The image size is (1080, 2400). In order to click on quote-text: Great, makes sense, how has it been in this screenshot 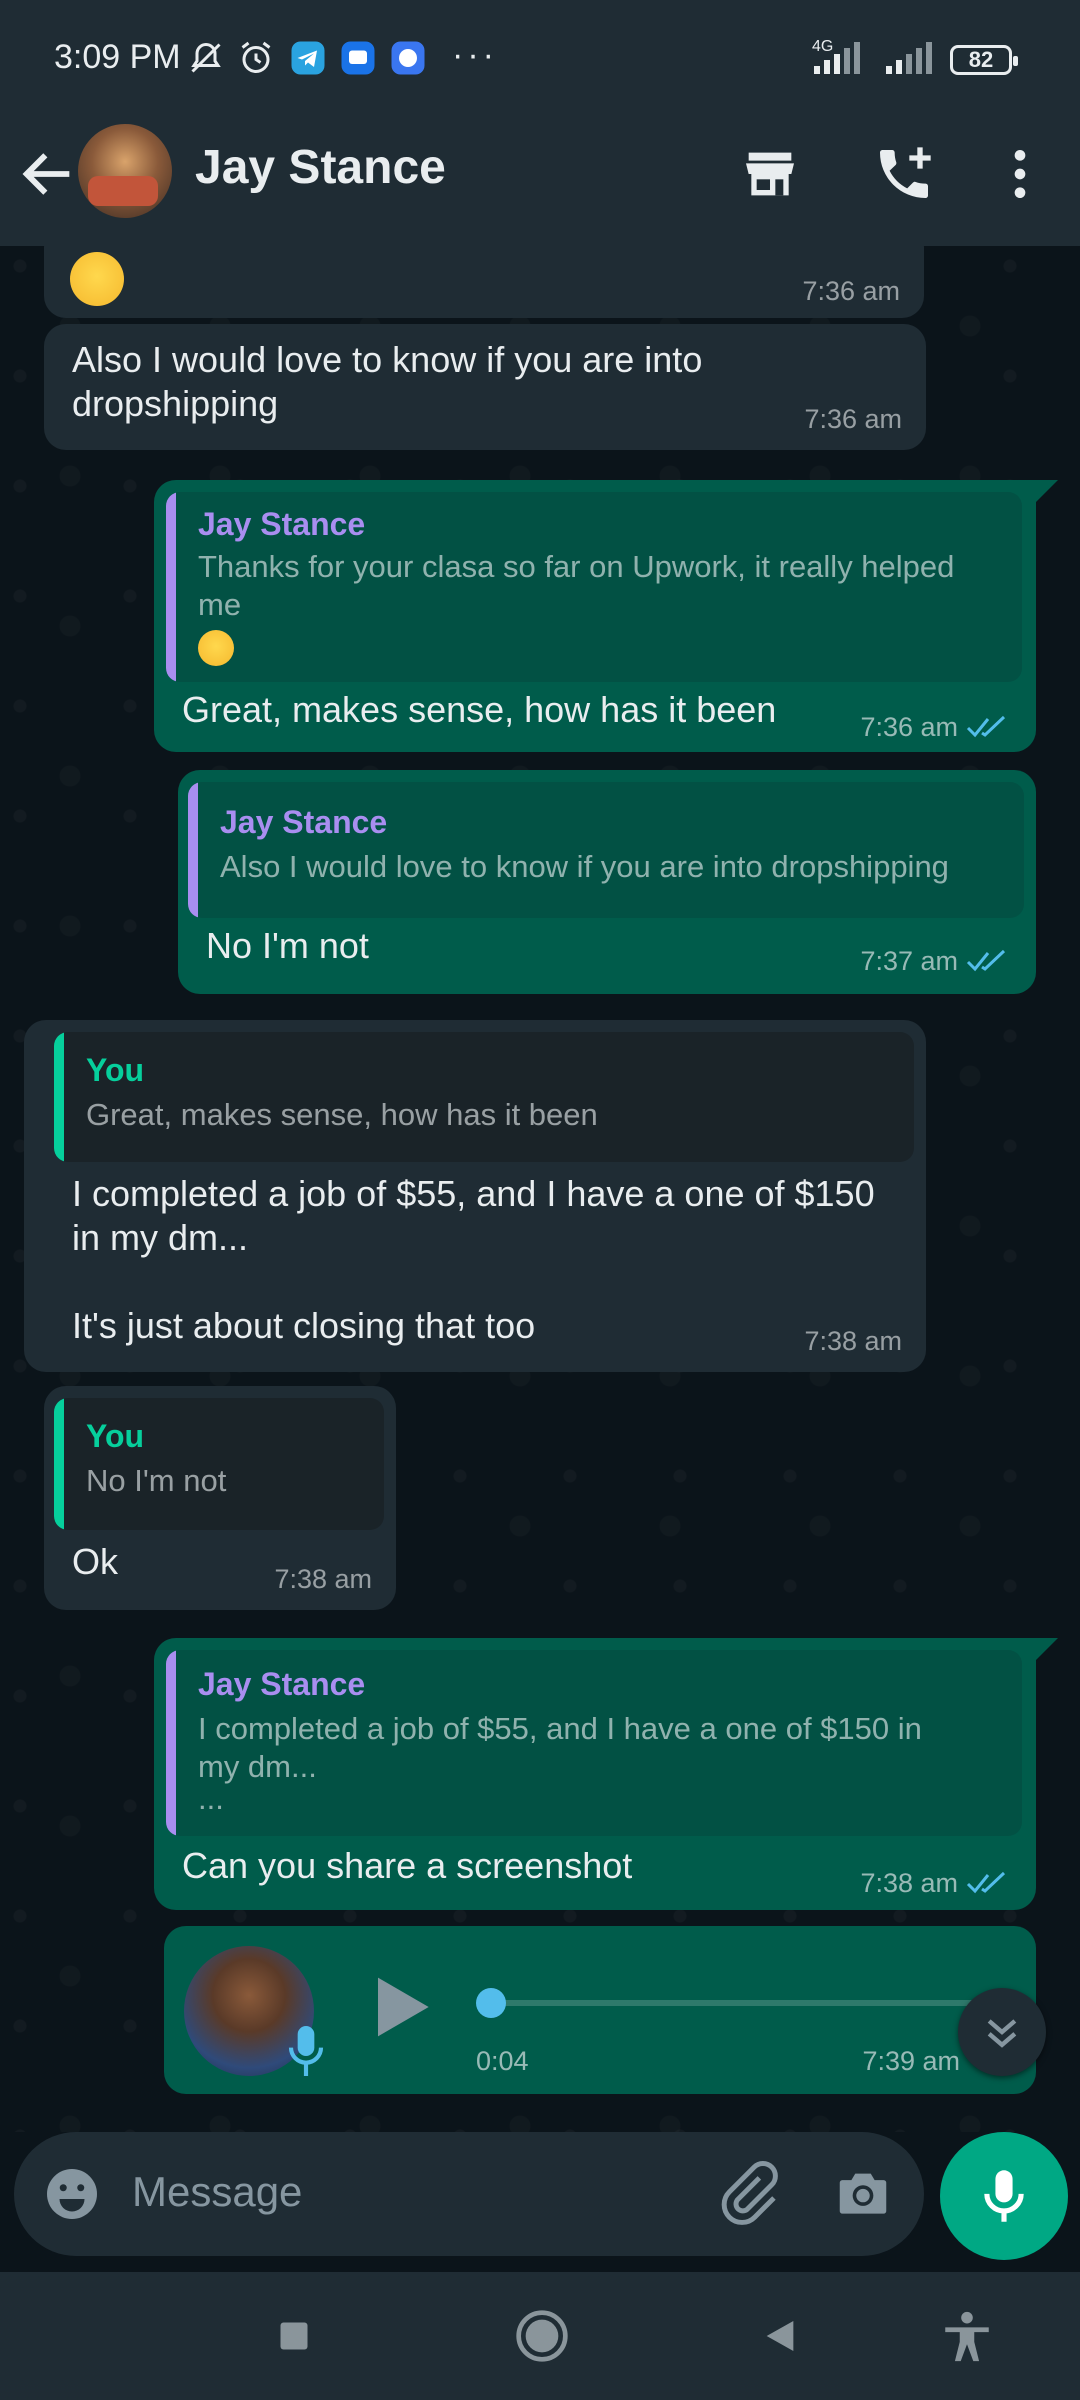, I will do `click(342, 1114)`.